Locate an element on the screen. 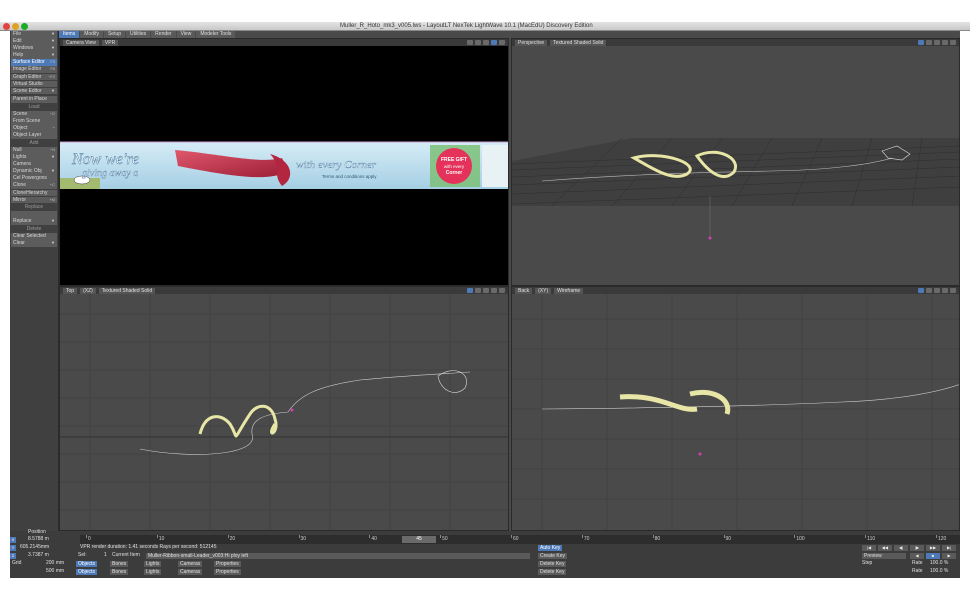 The width and height of the screenshot is (970, 600). last-frame-button: ▶| is located at coordinates (949, 547).